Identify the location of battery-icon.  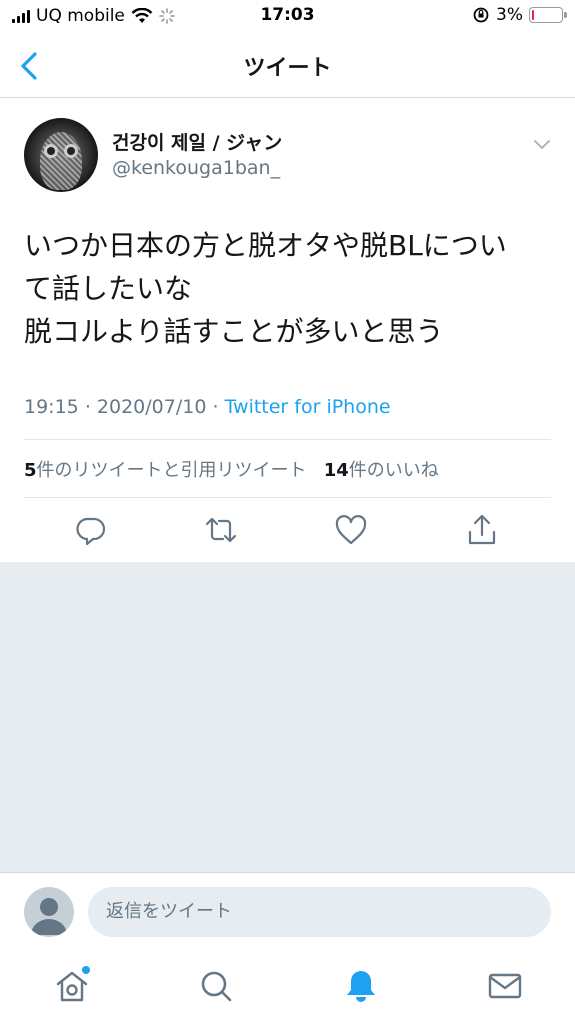
(548, 15).